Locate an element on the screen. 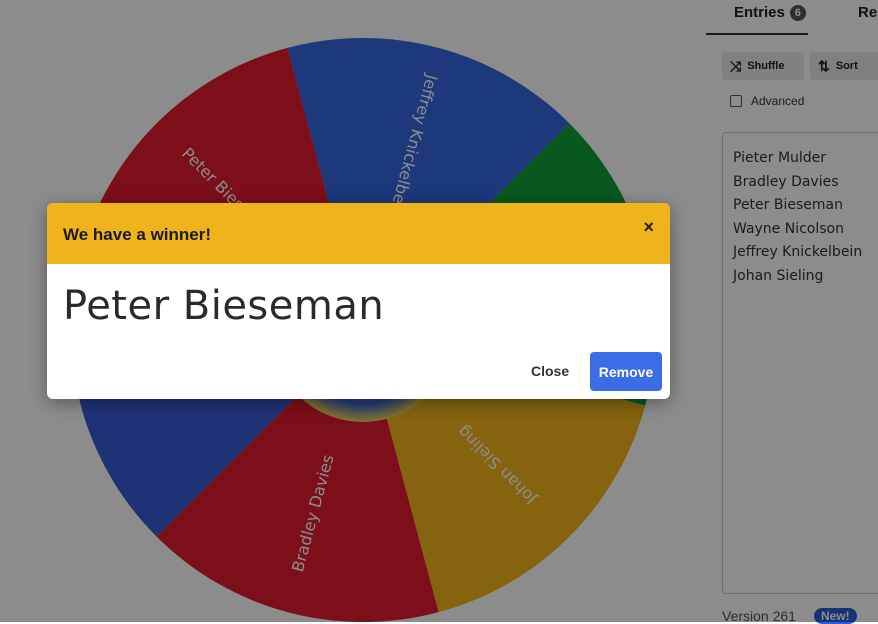 The height and width of the screenshot is (624, 878). close-icon: × is located at coordinates (648, 227).